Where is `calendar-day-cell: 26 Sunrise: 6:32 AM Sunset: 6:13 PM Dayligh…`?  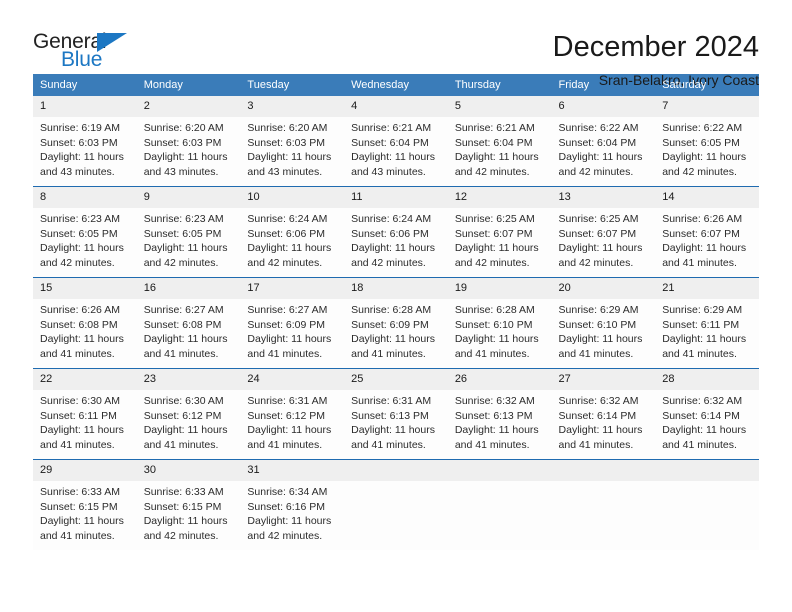
calendar-day-cell: 26 Sunrise: 6:32 AM Sunset: 6:13 PM Dayligh… is located at coordinates (499, 414).